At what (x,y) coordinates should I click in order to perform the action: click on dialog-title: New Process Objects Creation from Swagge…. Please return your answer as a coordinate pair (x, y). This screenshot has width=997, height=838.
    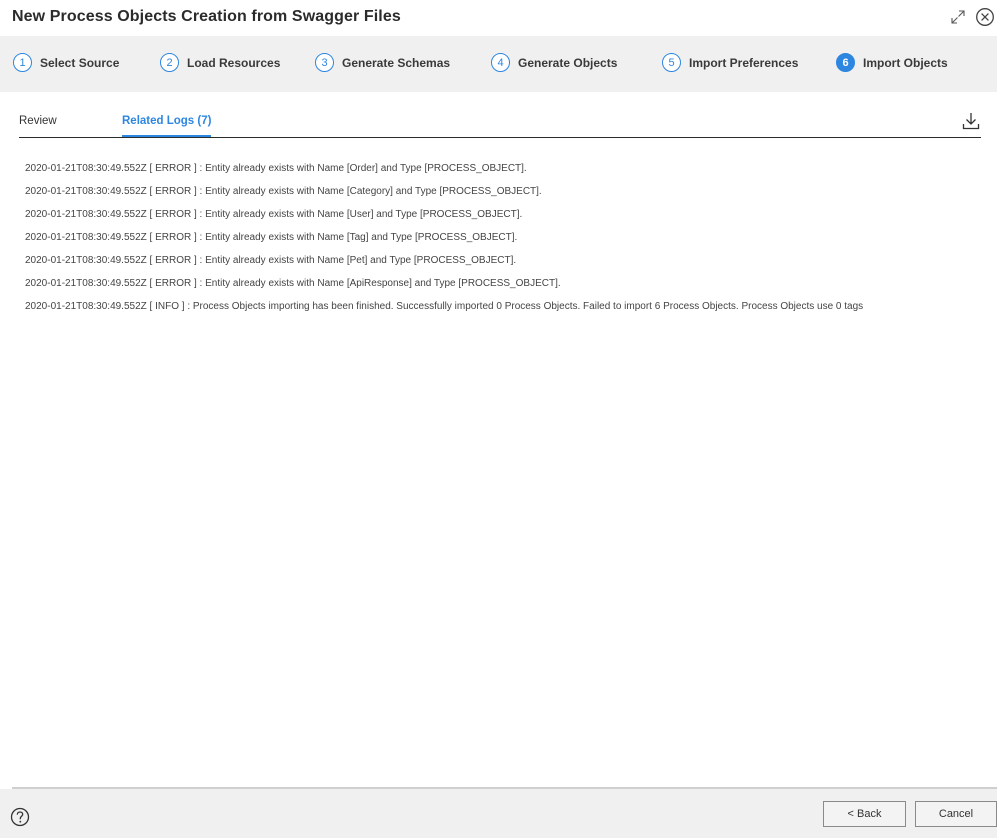
    Looking at the image, I should click on (206, 16).